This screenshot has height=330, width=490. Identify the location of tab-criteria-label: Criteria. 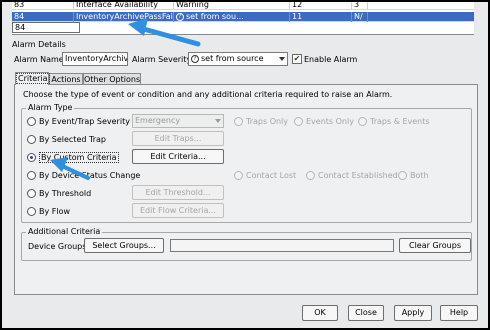
(33, 78).